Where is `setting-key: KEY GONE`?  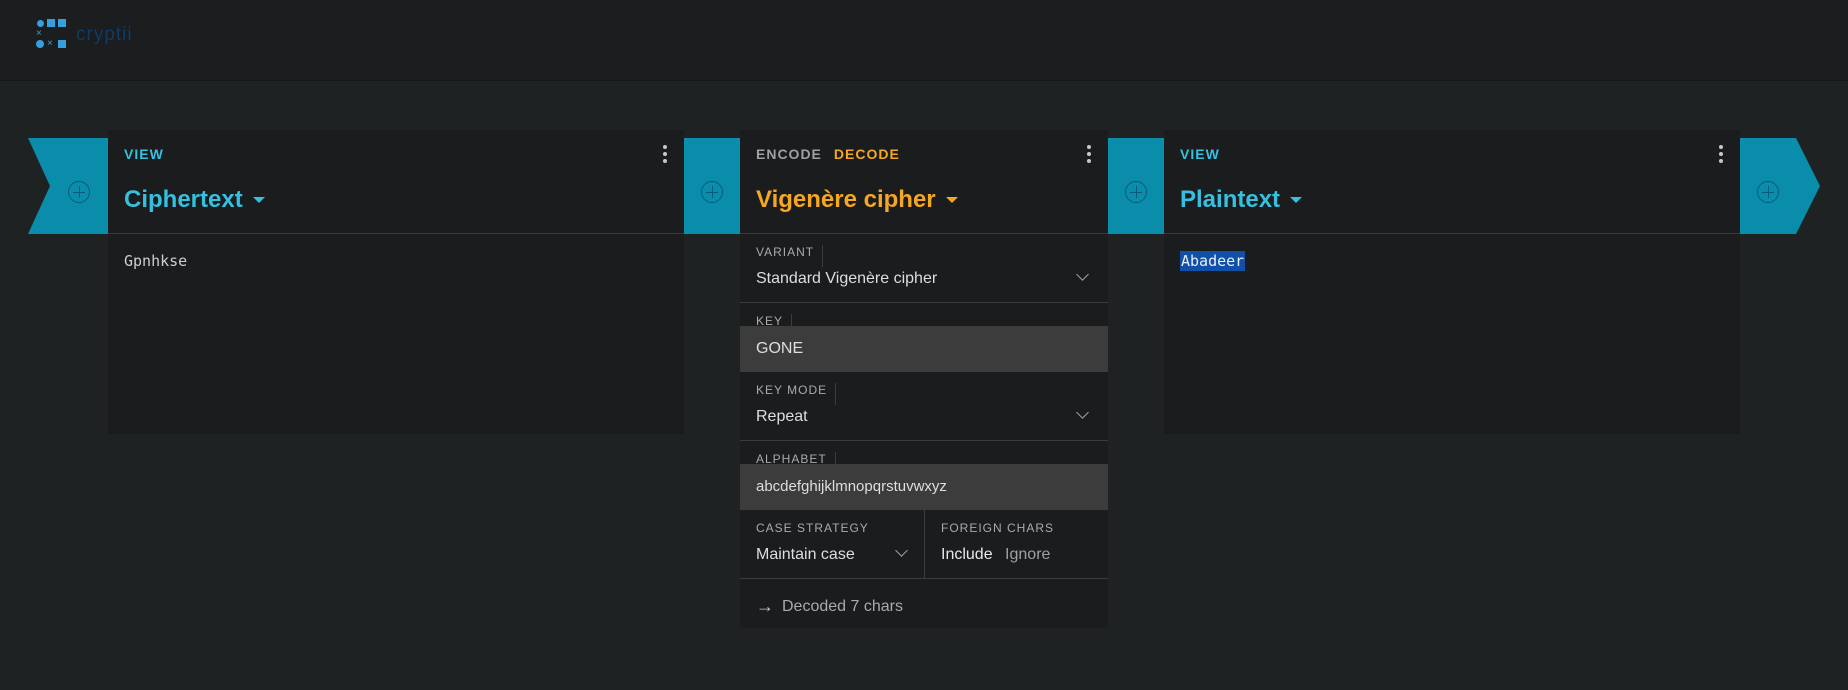
setting-key: KEY GONE is located at coordinates (924, 337).